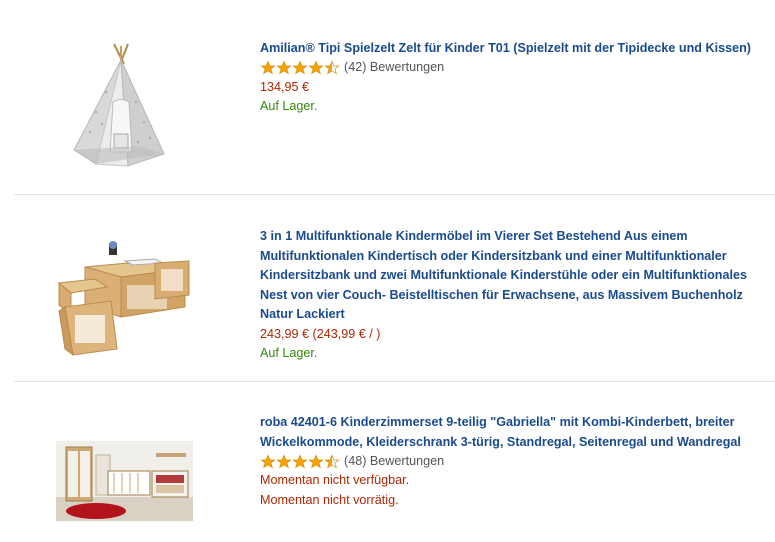  Describe the element at coordinates (335, 480) in the screenshot. I see `availability-status: Momentan nicht verfügbar.` at that location.